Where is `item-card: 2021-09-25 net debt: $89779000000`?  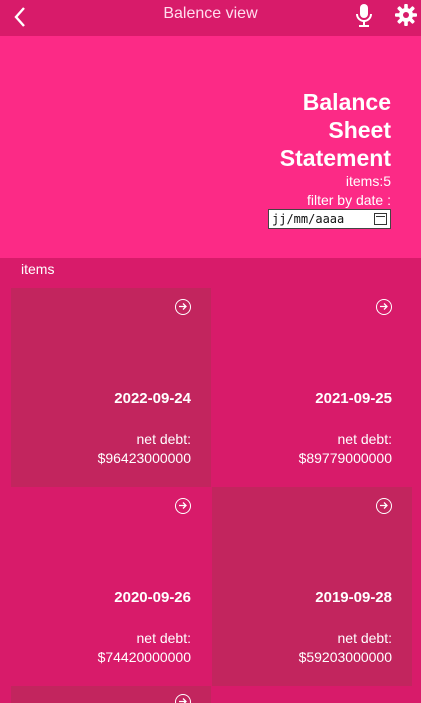
item-card: 2021-09-25 net debt: $89779000000 is located at coordinates (312, 387).